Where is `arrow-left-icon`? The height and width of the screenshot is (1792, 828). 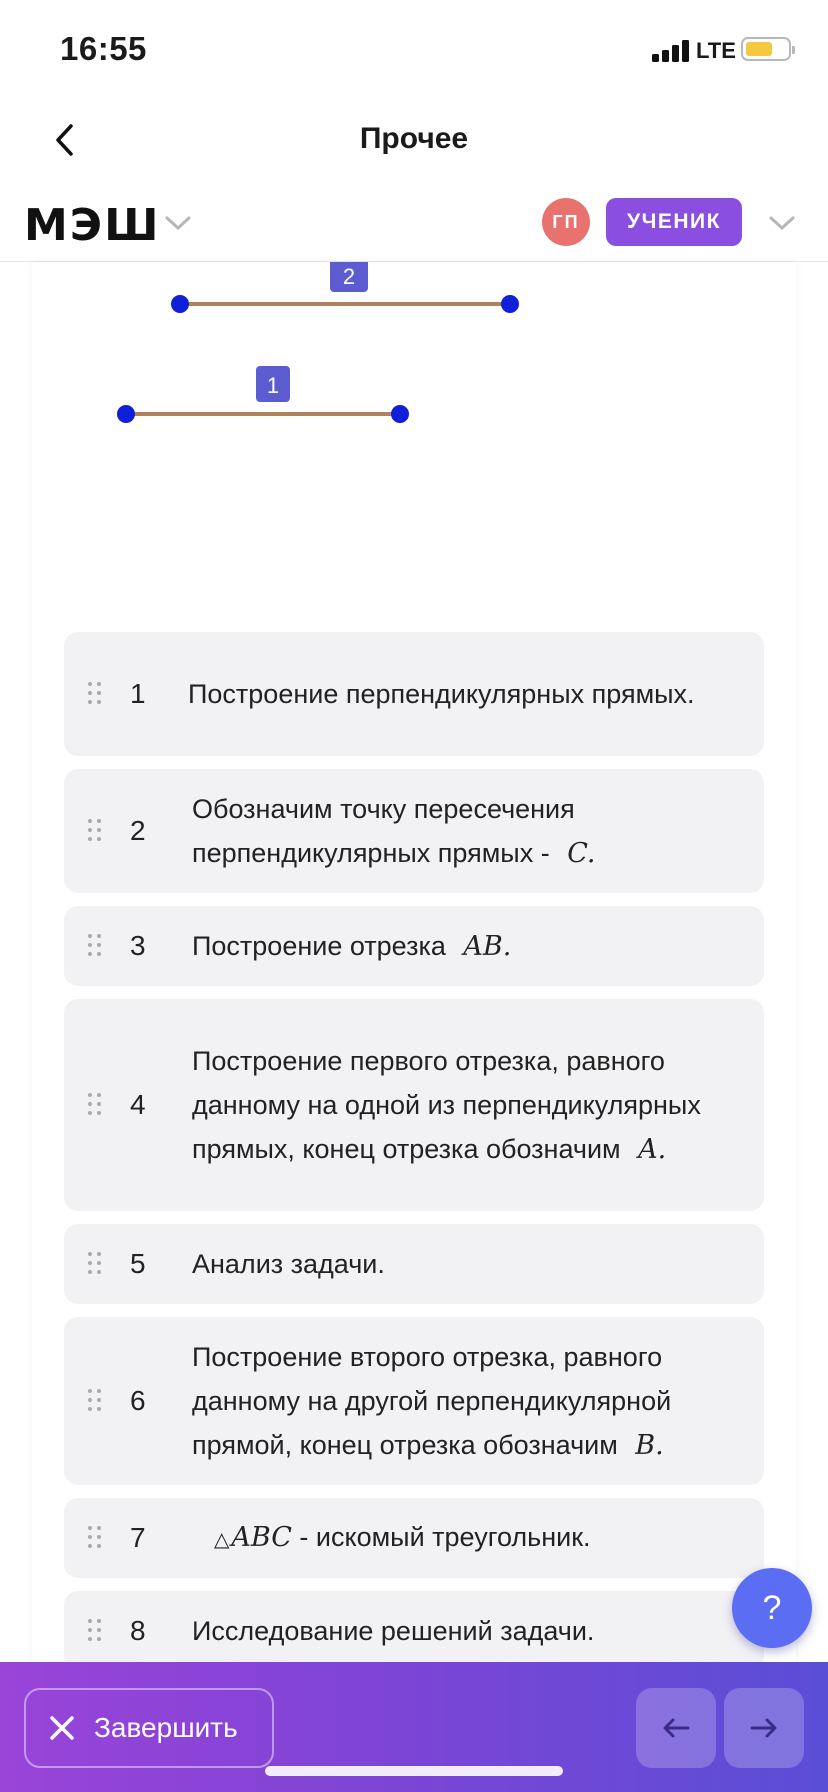 arrow-left-icon is located at coordinates (676, 1728).